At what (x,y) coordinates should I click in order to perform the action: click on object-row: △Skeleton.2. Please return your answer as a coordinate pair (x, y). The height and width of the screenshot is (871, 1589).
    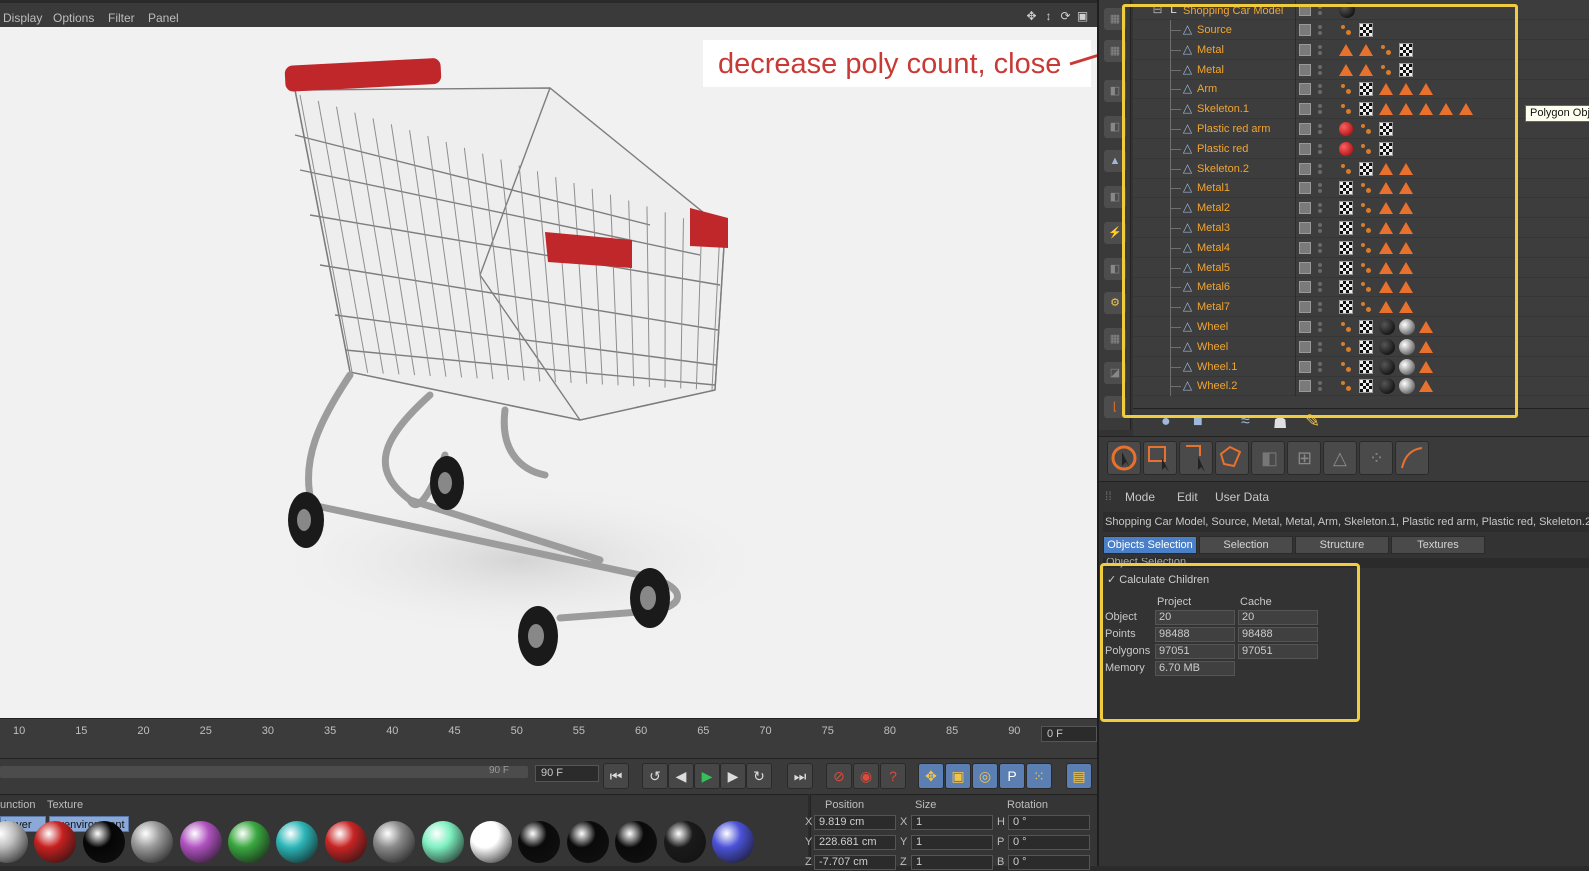
    Looking at the image, I should click on (1361, 169).